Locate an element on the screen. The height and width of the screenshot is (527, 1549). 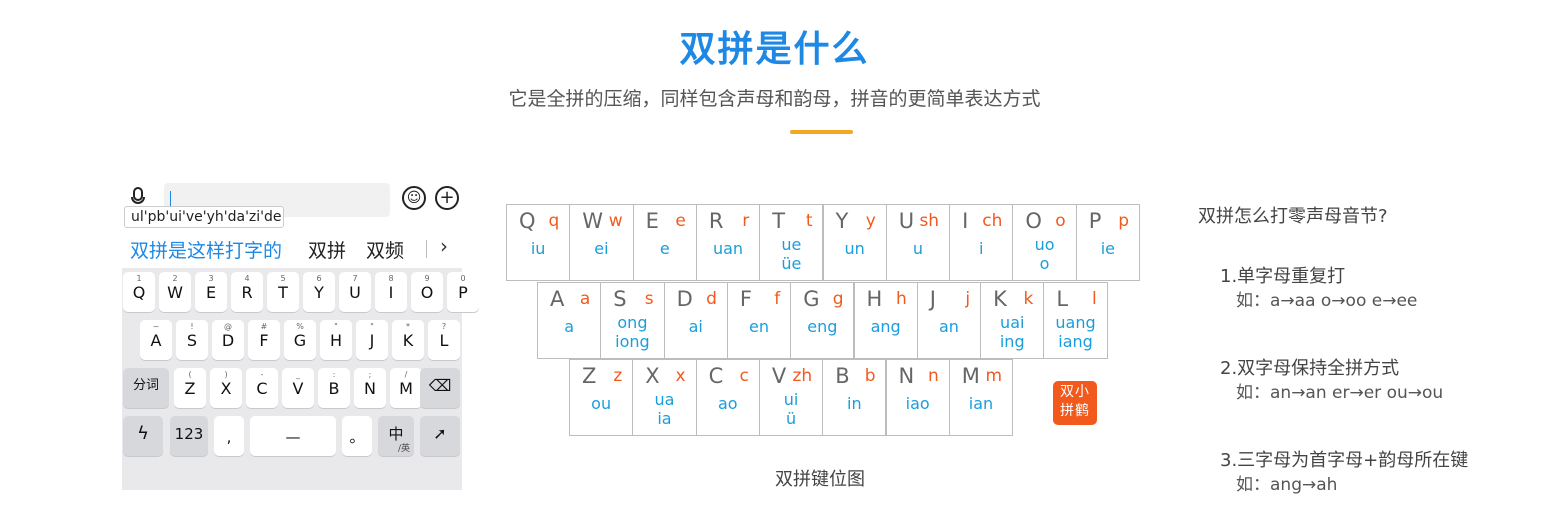
number-key: 123 is located at coordinates (189, 436).